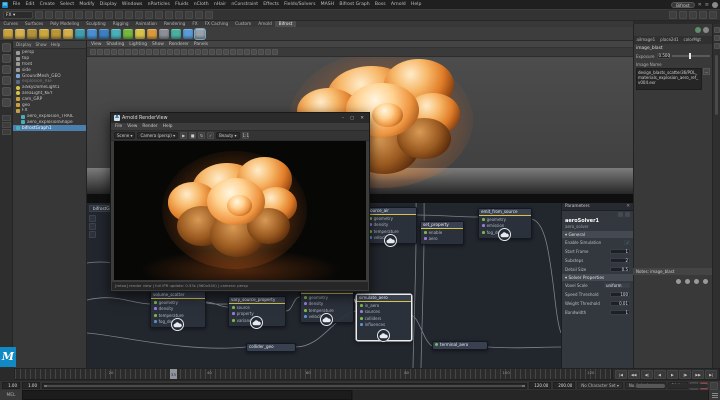  I want to click on step-back-icon, so click(646, 374).